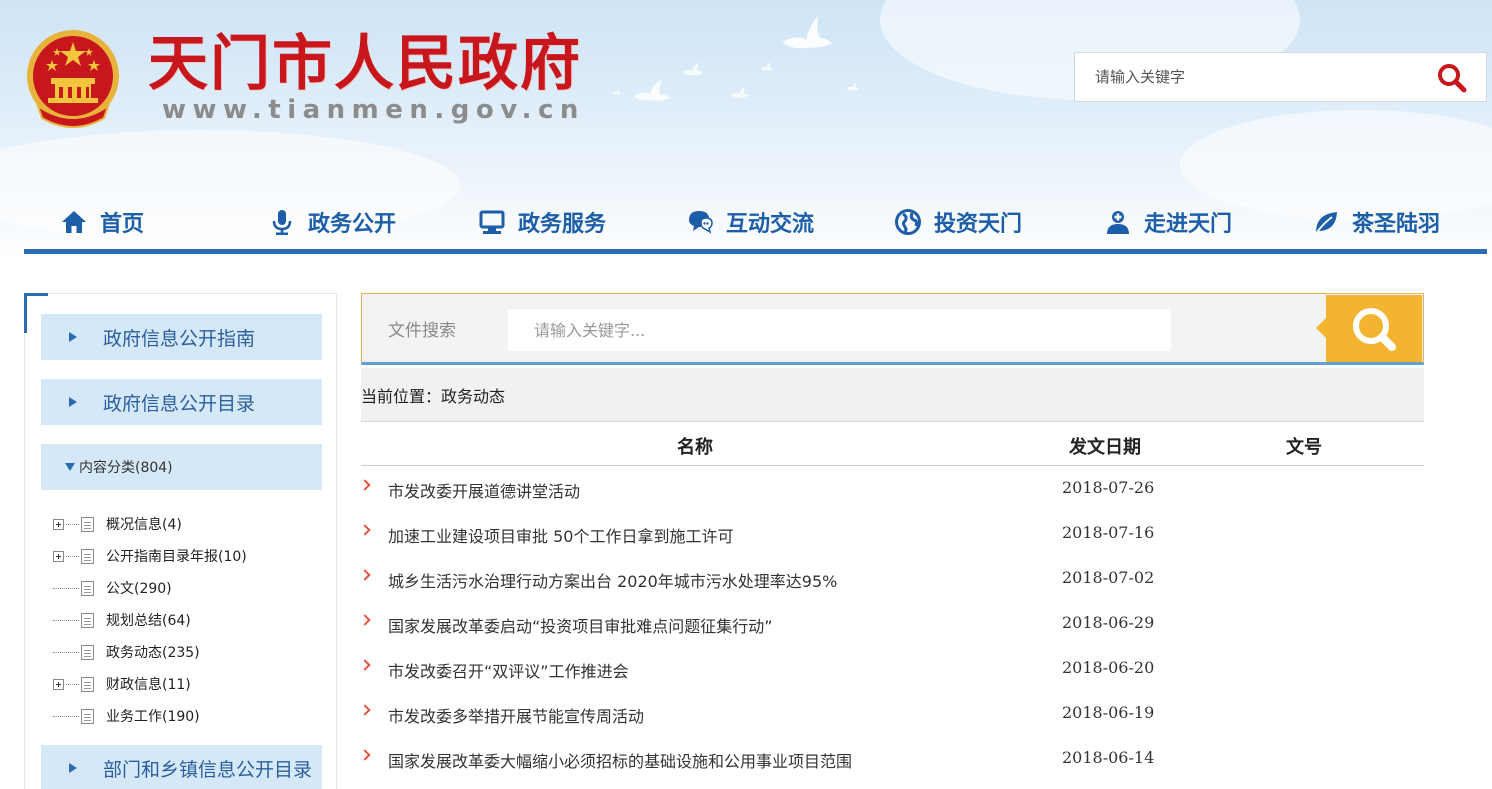 This screenshot has height=789, width=1492. What do you see at coordinates (1108, 712) in the screenshot?
I see `row-date: 2018-06-19` at bounding box center [1108, 712].